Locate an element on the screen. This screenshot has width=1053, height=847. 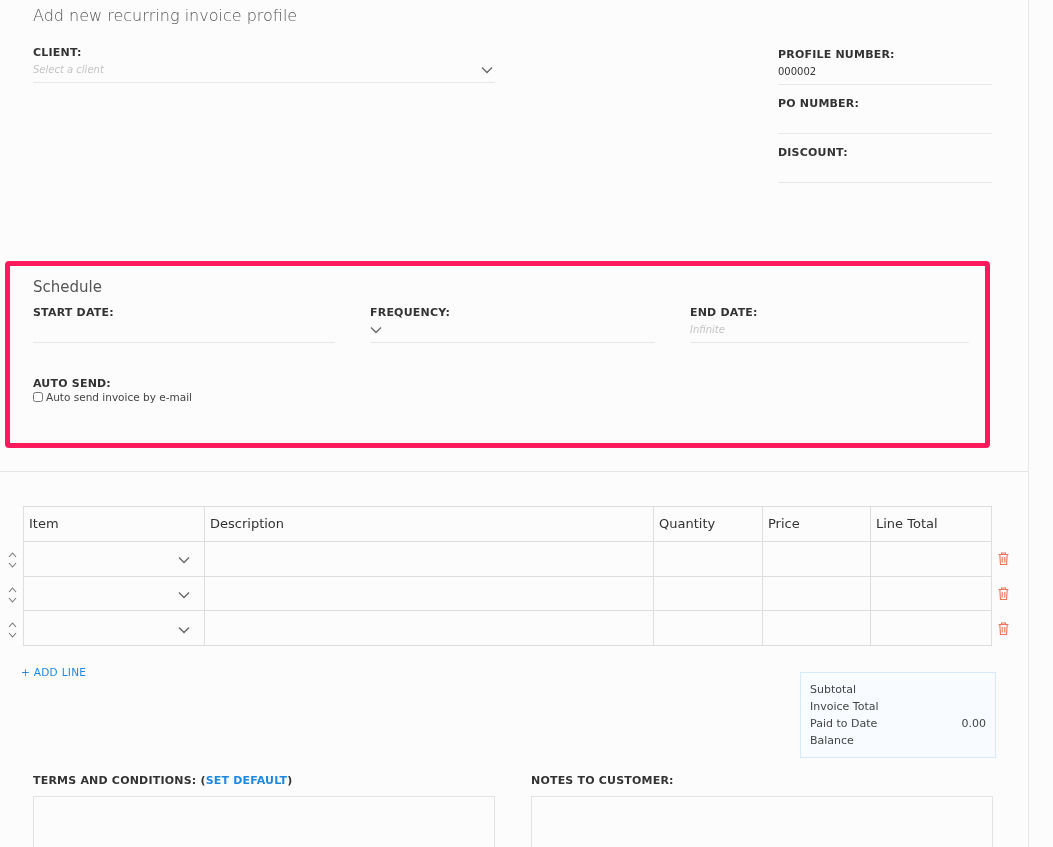
set-default-link: SET DEFAULT is located at coordinates (246, 780).